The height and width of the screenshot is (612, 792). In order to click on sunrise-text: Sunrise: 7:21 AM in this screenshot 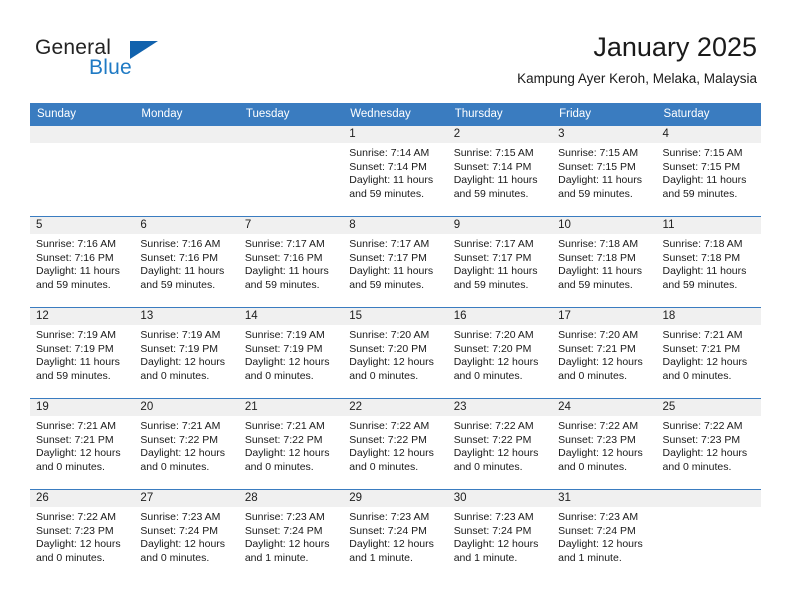, I will do `click(702, 335)`.